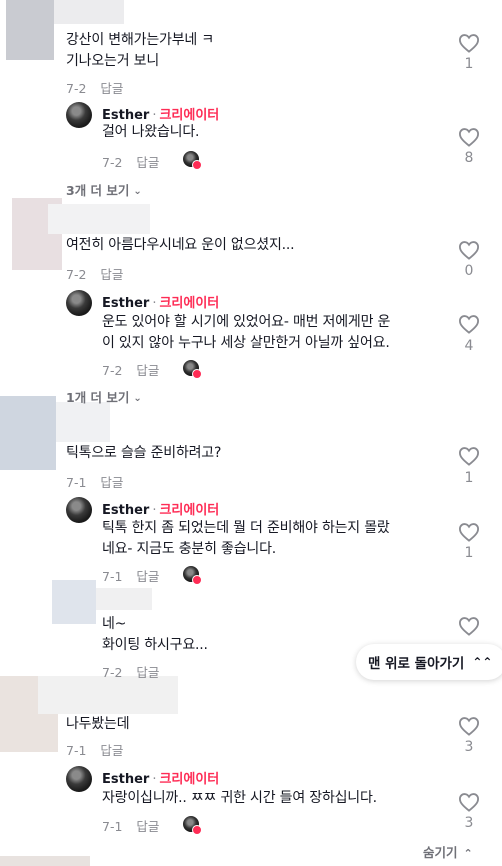  I want to click on scroll-to-top-button: 맨 위로 돌아가기 ⌃⌃, so click(429, 662).